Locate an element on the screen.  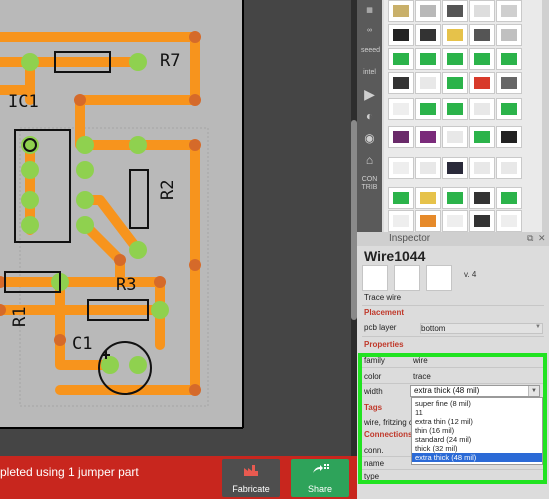
width-option: 11 is located at coordinates (477, 412).